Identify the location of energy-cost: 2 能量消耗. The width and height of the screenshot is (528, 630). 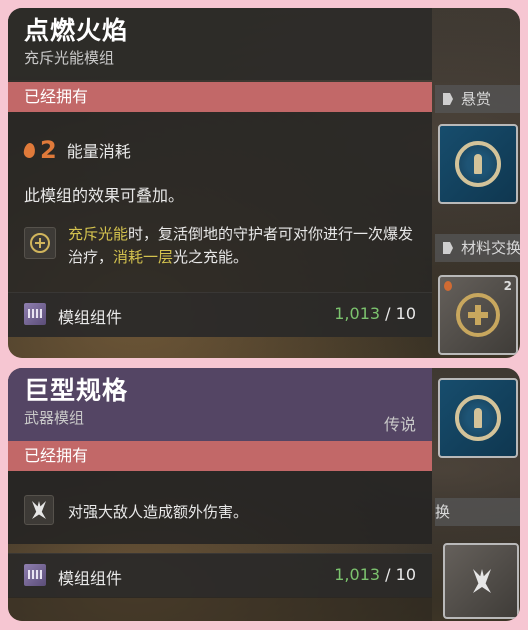
(77, 150).